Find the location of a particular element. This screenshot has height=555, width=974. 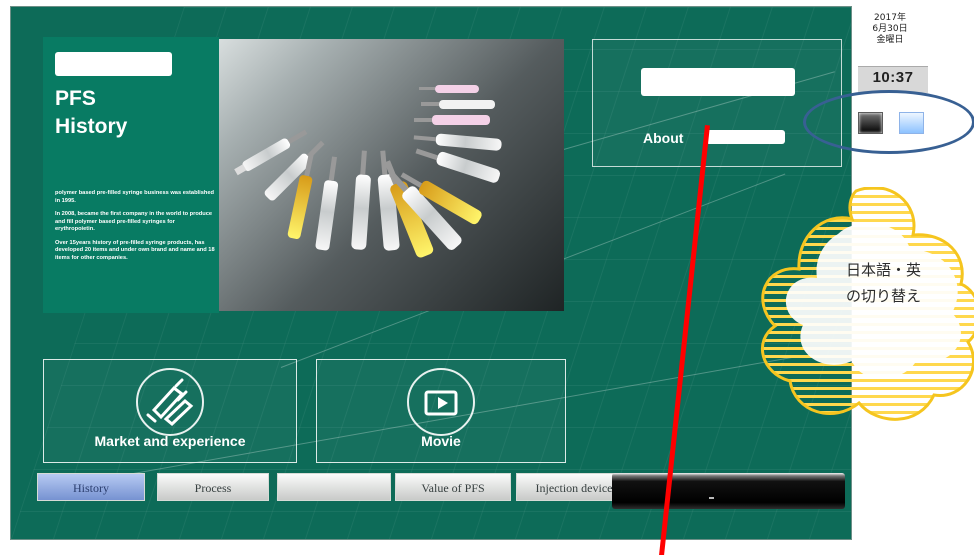

market-tile-label: Market and experience is located at coordinates (170, 441).